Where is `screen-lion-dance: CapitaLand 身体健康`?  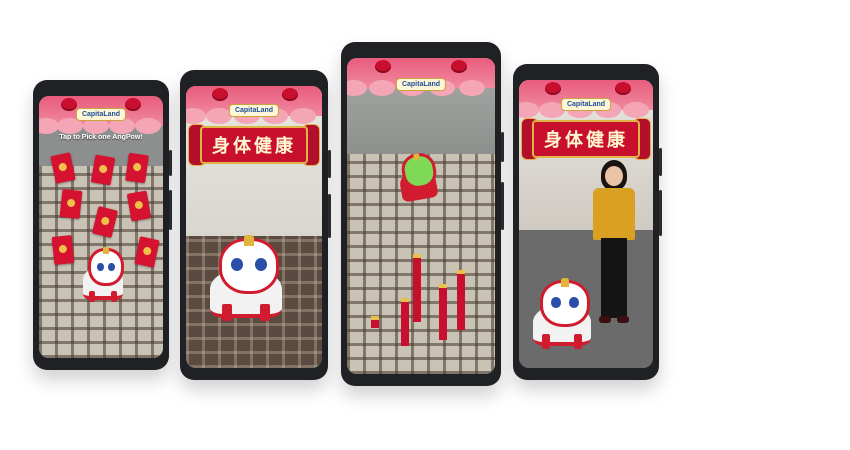 screen-lion-dance: CapitaLand 身体健康 is located at coordinates (254, 227).